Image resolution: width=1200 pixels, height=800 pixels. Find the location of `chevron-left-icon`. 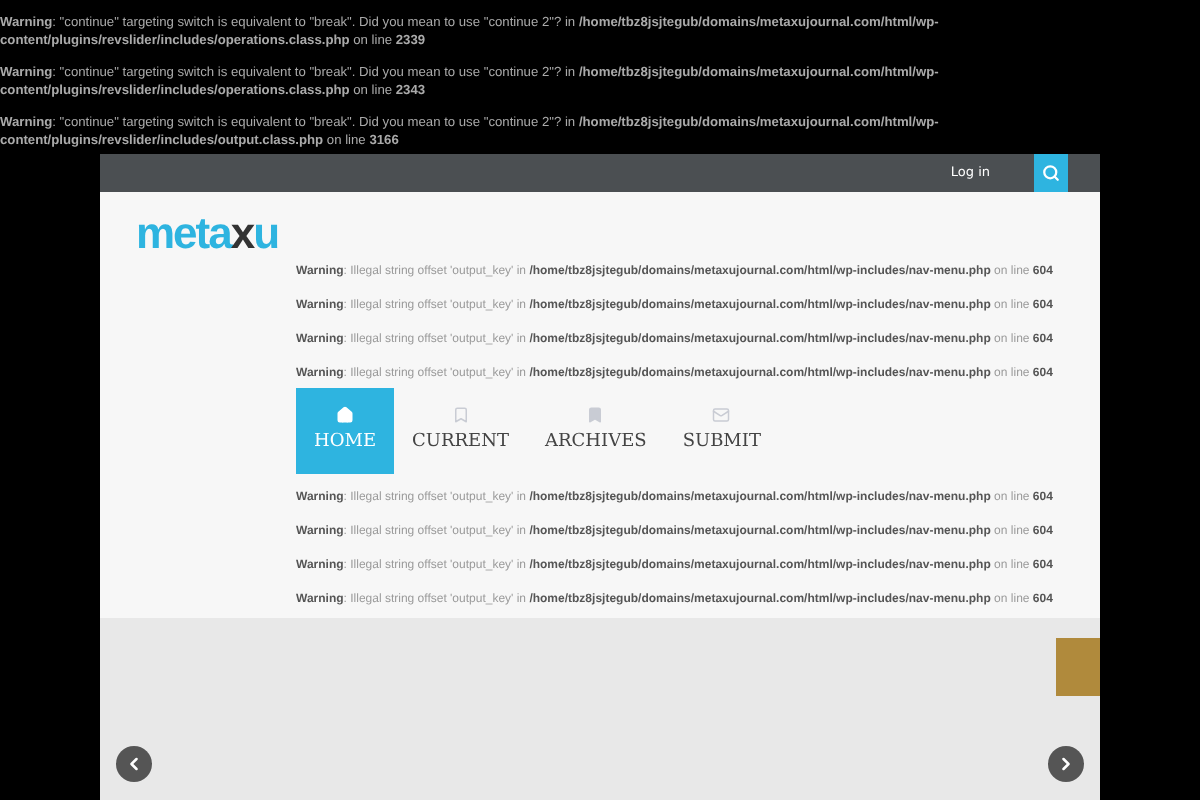

chevron-left-icon is located at coordinates (134, 764).